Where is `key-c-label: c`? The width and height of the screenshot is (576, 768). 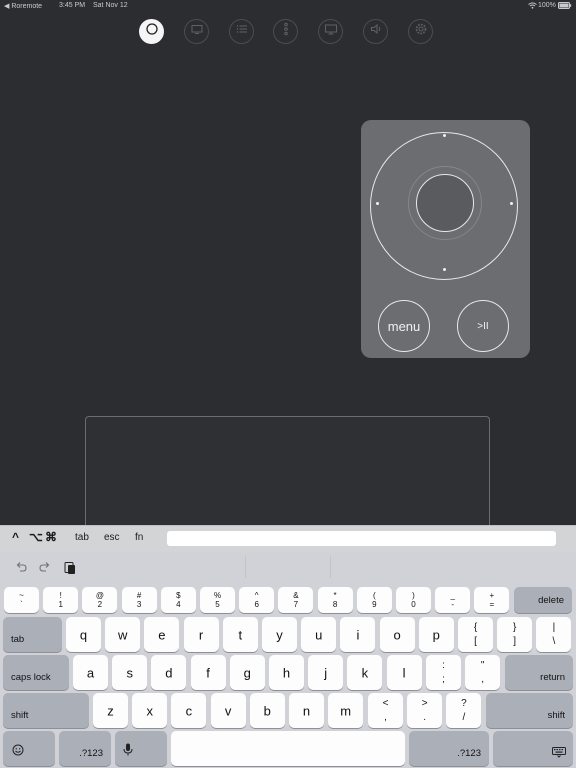
key-c-label: c is located at coordinates (189, 710).